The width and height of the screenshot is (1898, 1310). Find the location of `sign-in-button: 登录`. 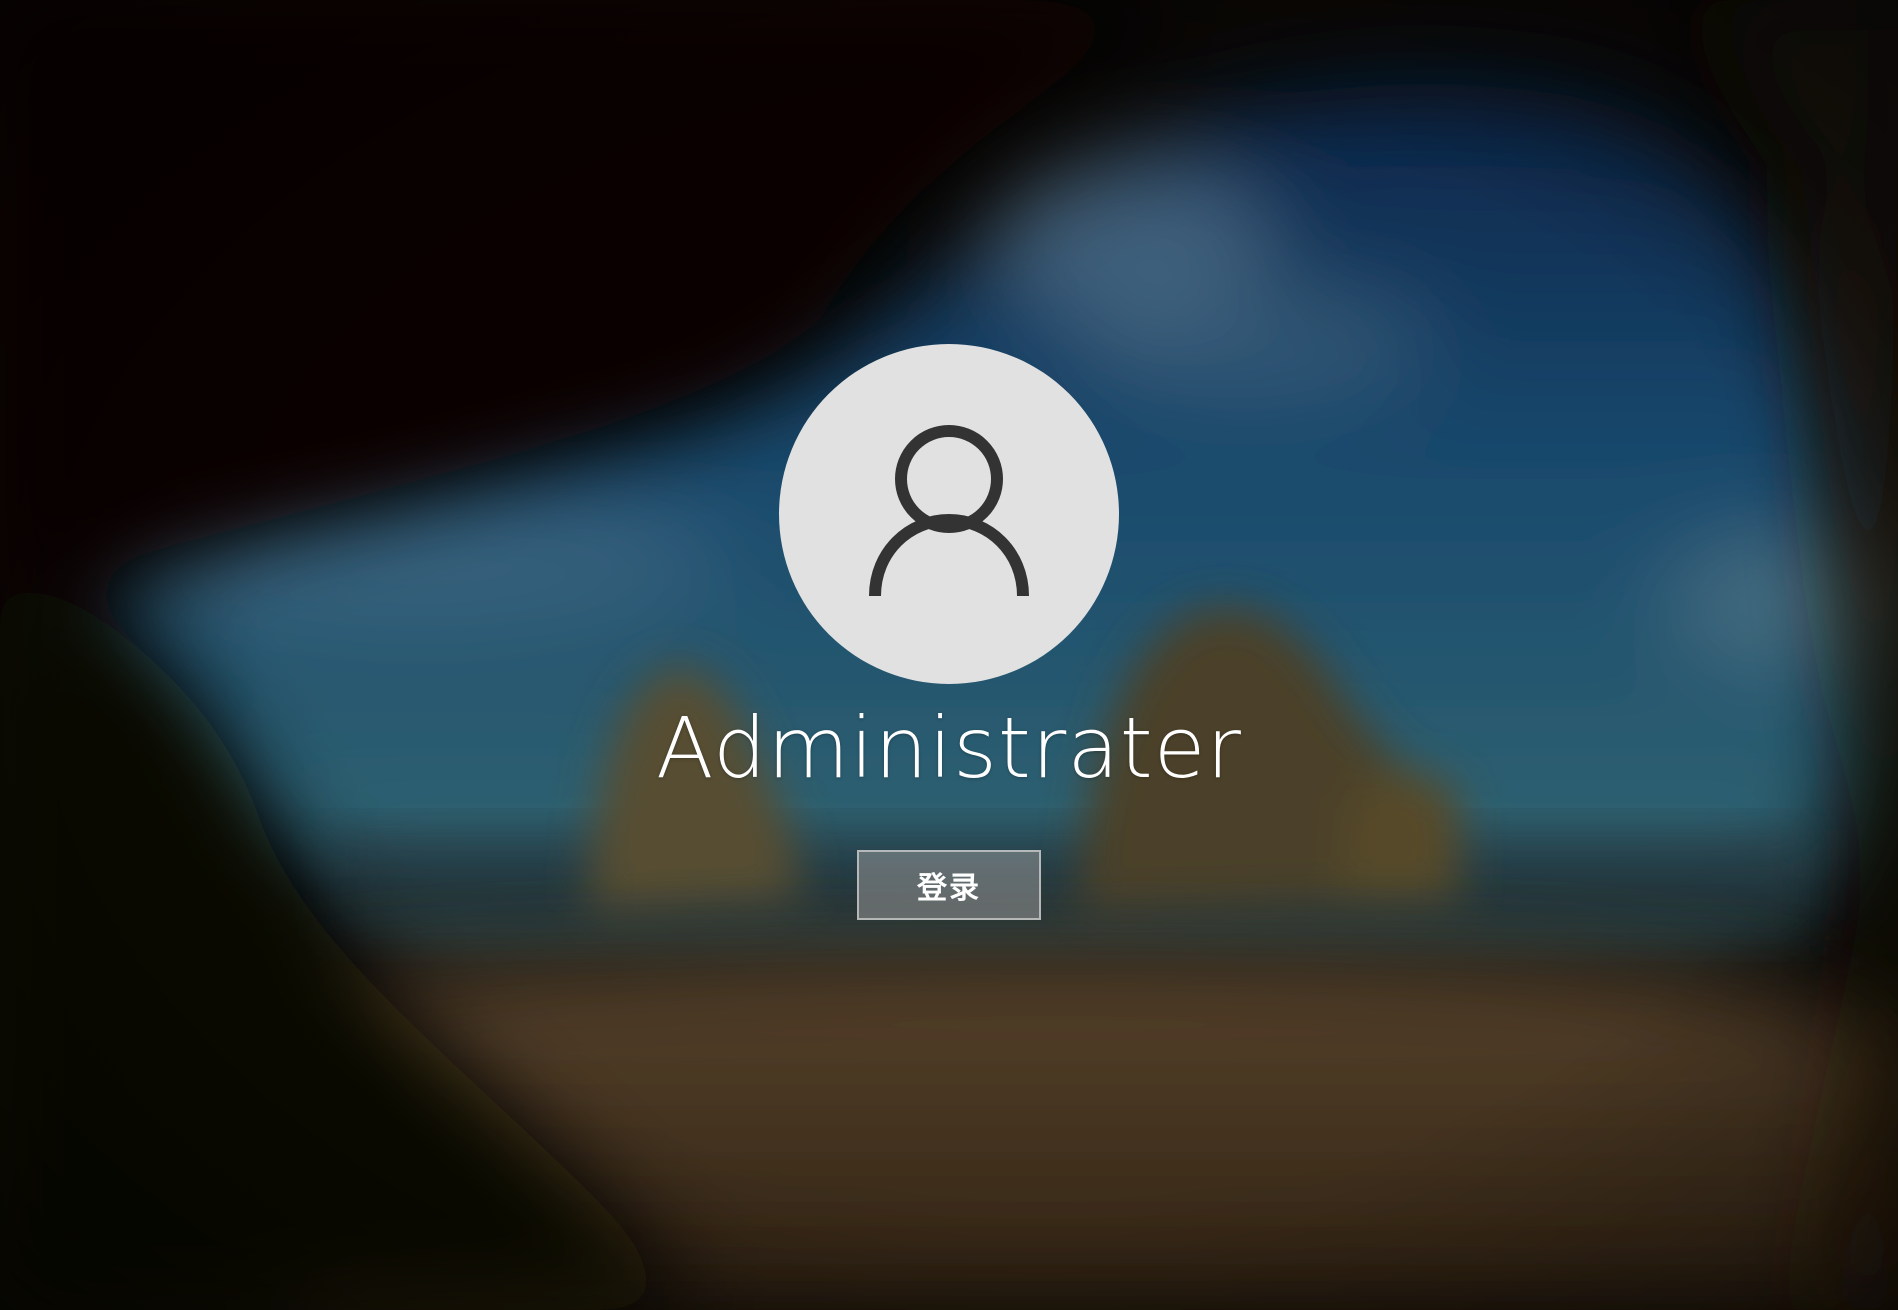

sign-in-button: 登录 is located at coordinates (949, 885).